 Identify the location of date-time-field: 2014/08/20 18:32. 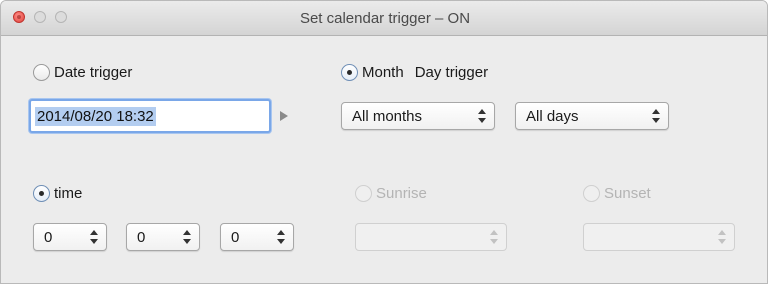
(150, 116).